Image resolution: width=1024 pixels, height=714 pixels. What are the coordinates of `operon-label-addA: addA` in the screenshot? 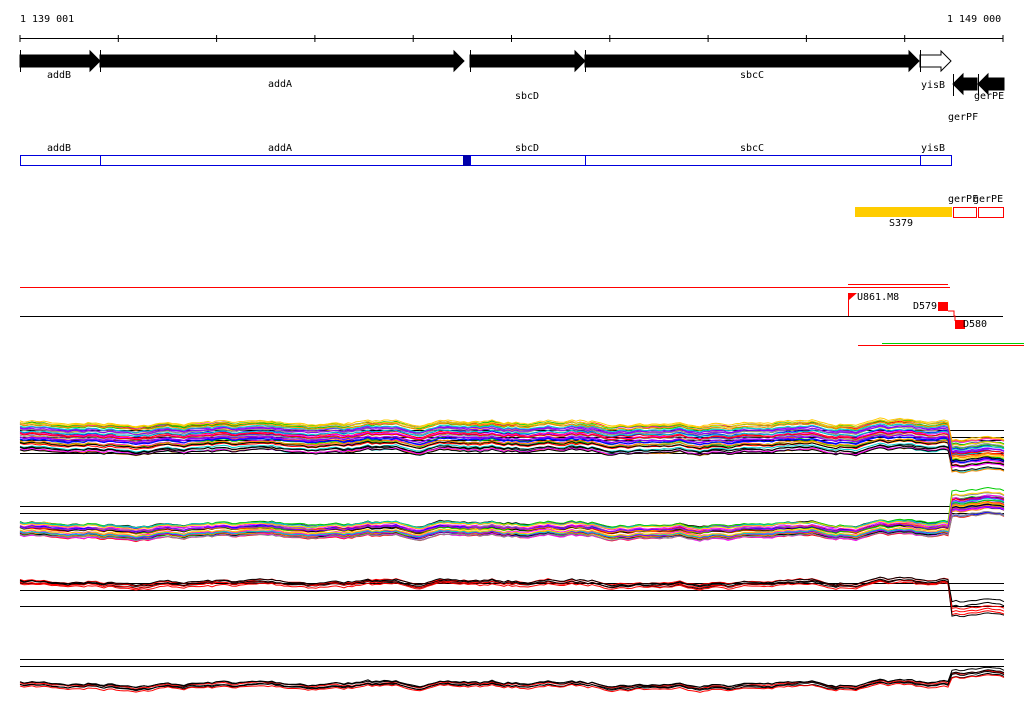 It's located at (280, 148).